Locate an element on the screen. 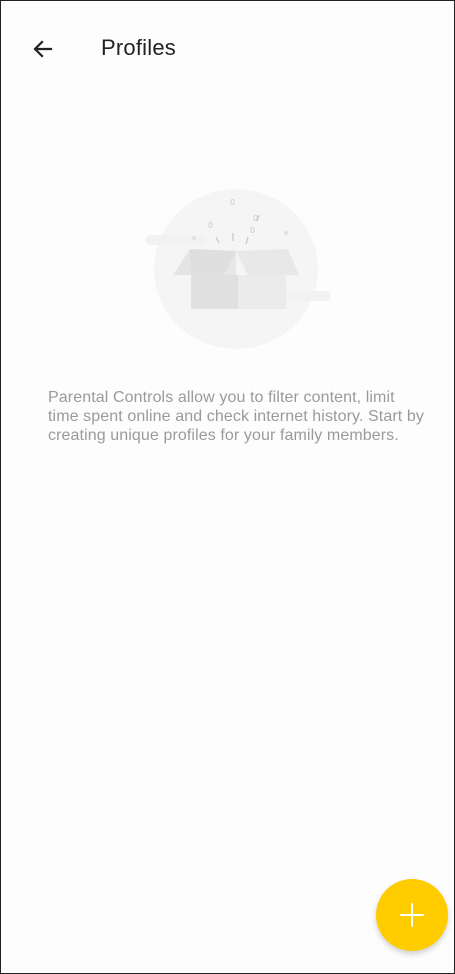 The width and height of the screenshot is (455, 974). arrow-left-icon is located at coordinates (43, 49).